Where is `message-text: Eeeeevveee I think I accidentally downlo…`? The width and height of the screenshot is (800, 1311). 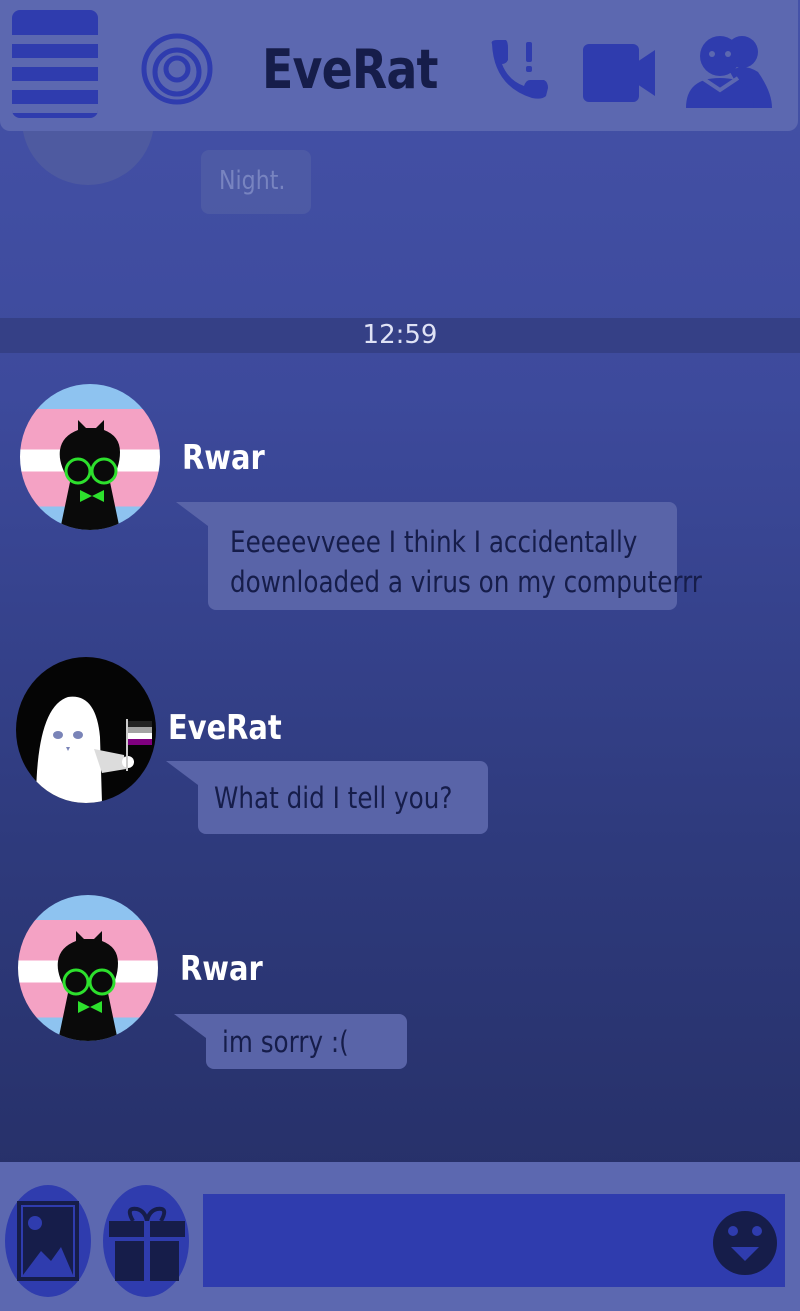
message-text: Eeeeevveee I think I accidentally downlo… is located at coordinates (466, 562).